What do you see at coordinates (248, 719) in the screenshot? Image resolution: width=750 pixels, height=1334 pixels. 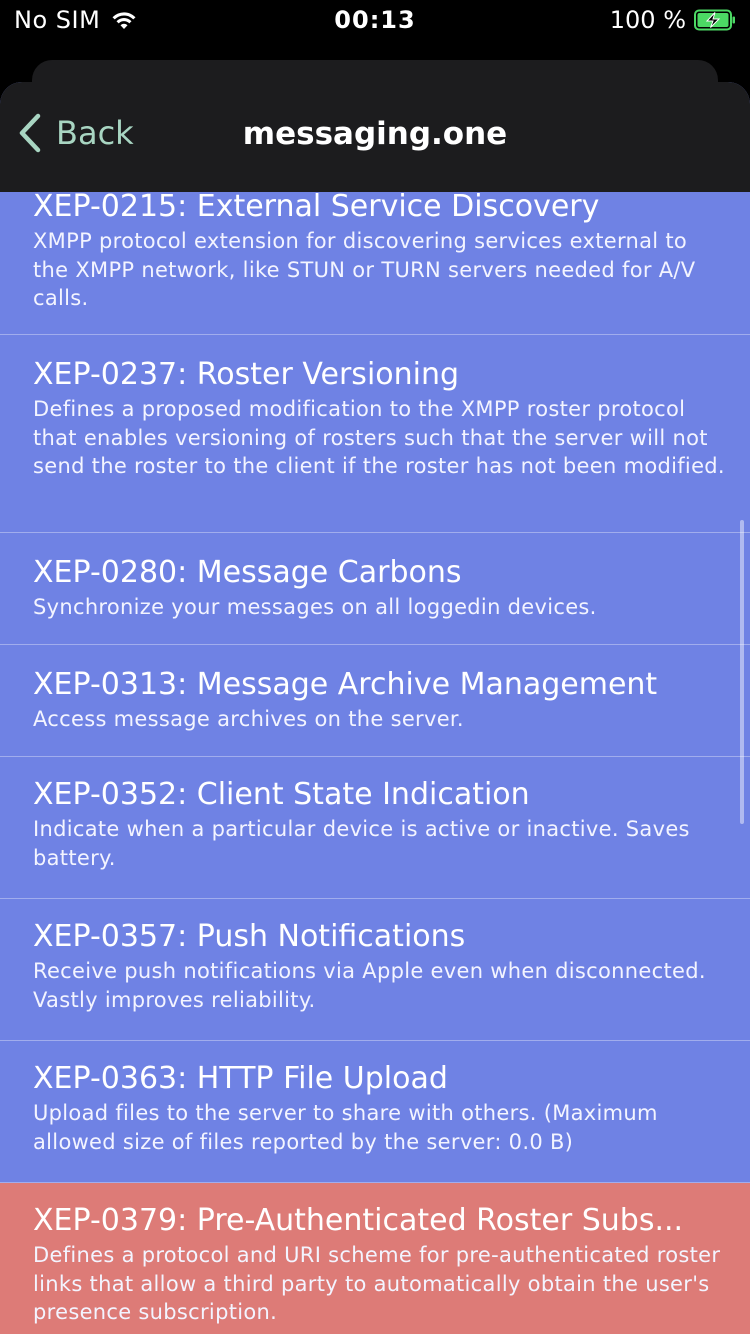 I see `item-description: Access message archives on the server.` at bounding box center [248, 719].